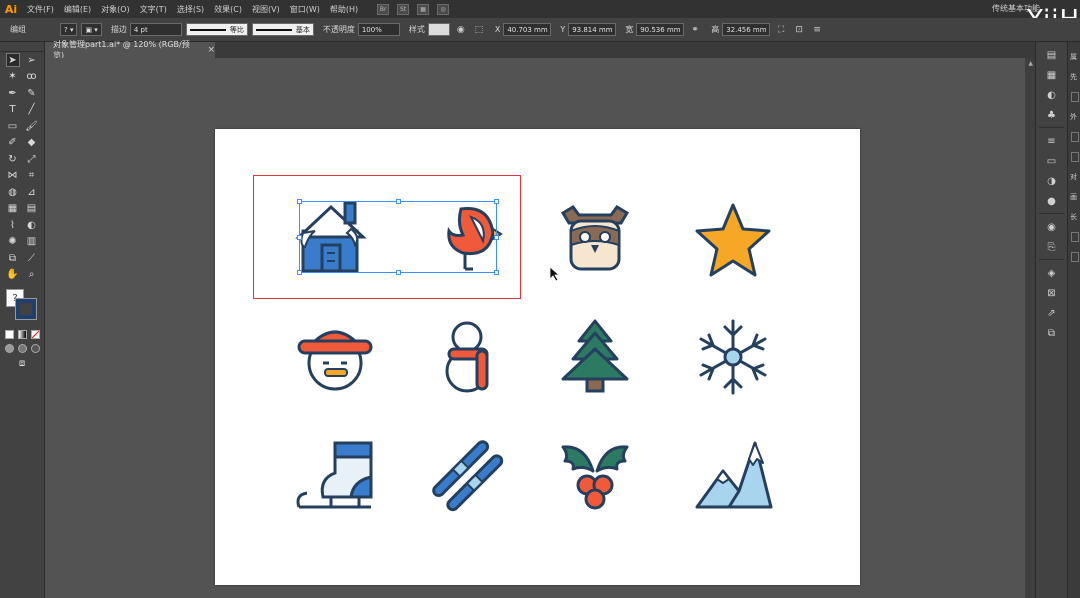 The image size is (1080, 598). I want to click on free-transform-tool-icon: ⌗, so click(32, 176).